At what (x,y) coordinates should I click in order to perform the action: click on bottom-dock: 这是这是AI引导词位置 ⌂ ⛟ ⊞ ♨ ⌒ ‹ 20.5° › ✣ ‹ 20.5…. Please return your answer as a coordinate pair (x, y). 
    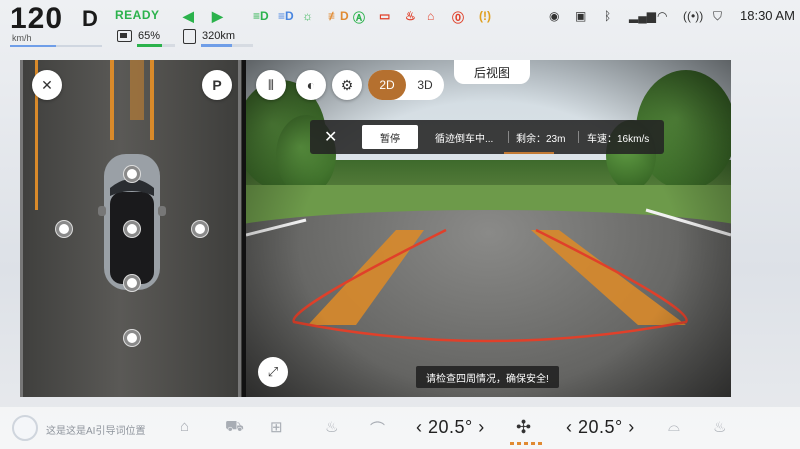
    Looking at the image, I should click on (400, 428).